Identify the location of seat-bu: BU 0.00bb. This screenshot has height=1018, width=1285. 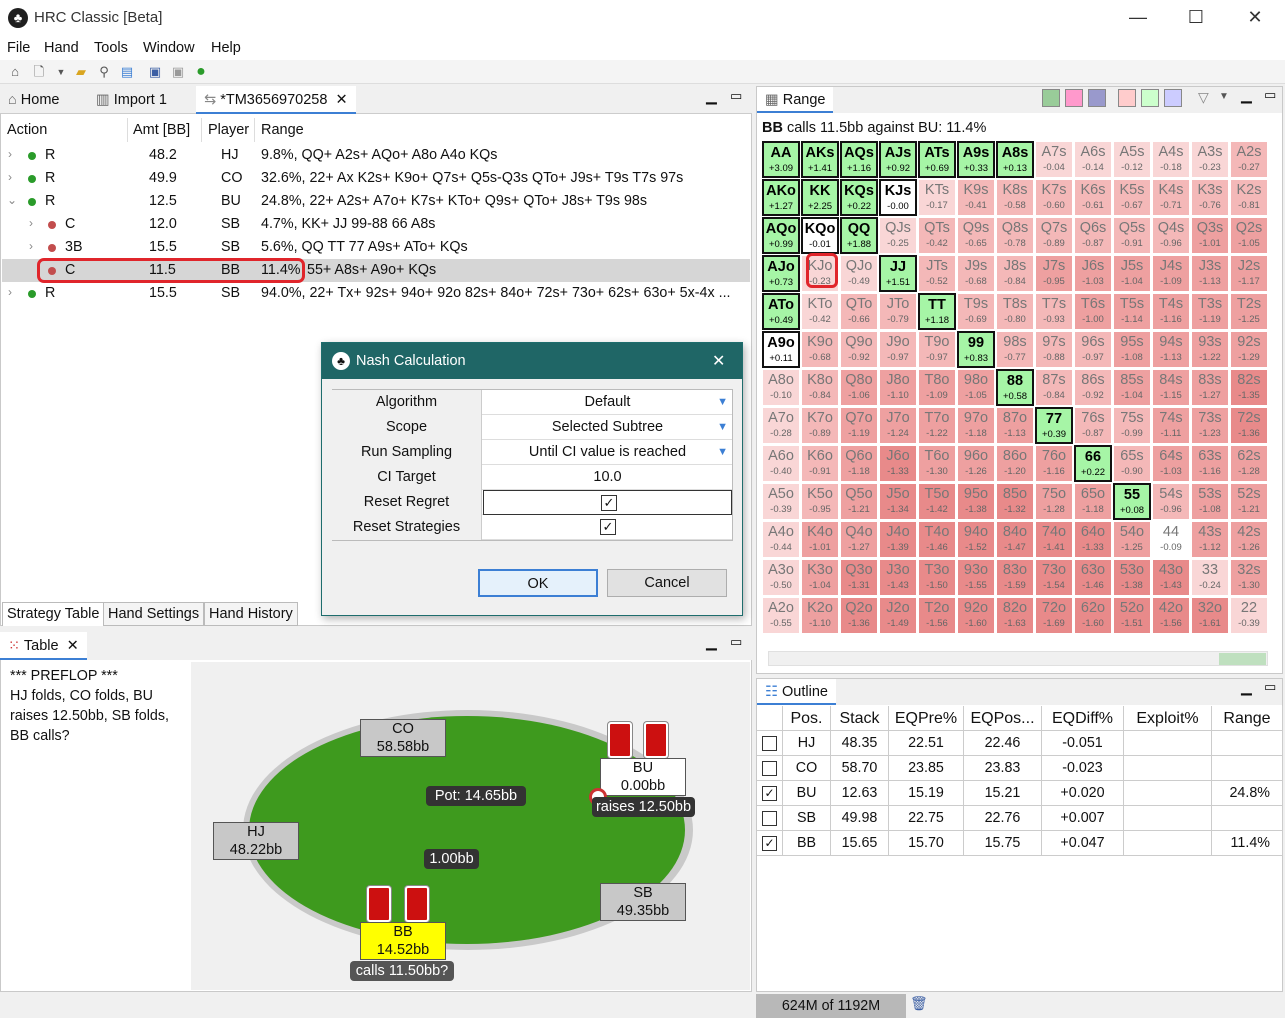
(643, 777).